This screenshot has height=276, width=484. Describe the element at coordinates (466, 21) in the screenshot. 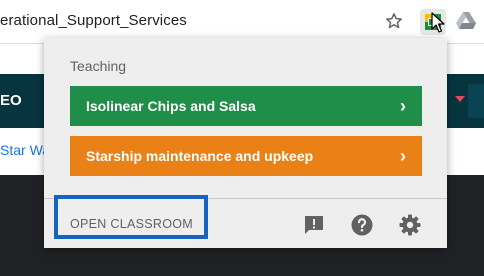

I see `google-drive-icon` at that location.